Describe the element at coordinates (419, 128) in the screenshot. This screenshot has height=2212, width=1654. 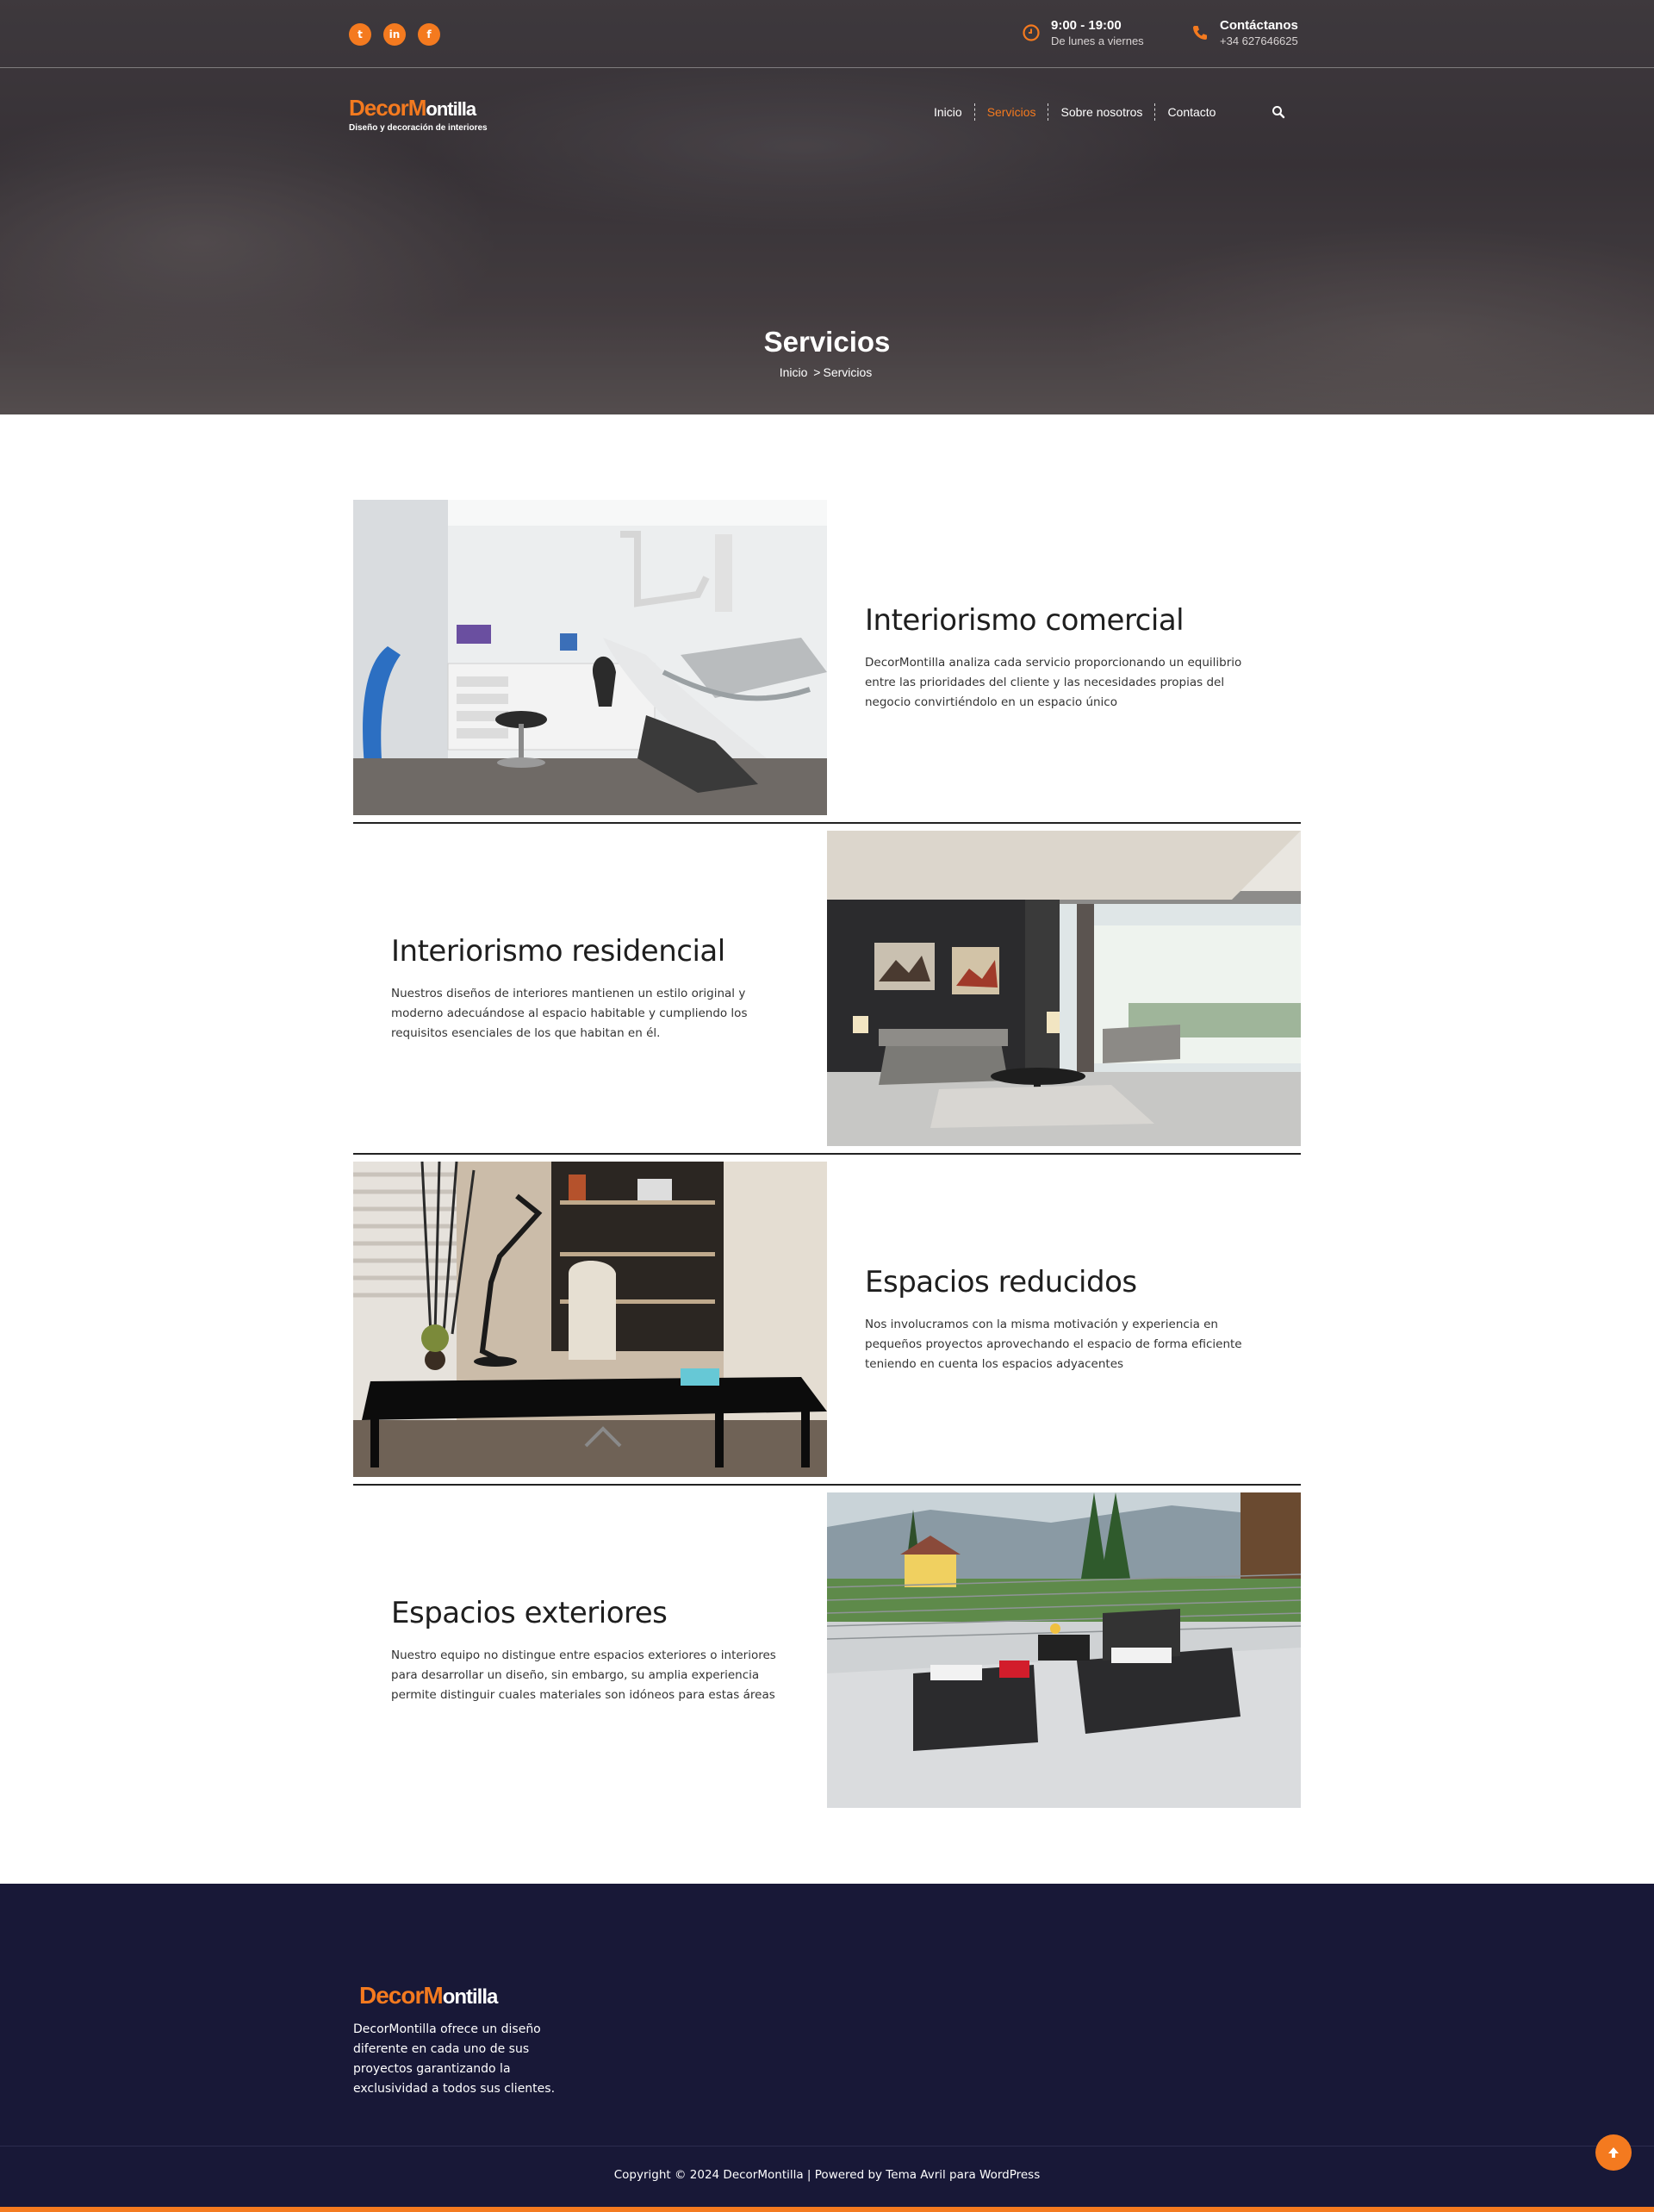
I see `logo-tagline: Diseño y decoración de interiores` at that location.